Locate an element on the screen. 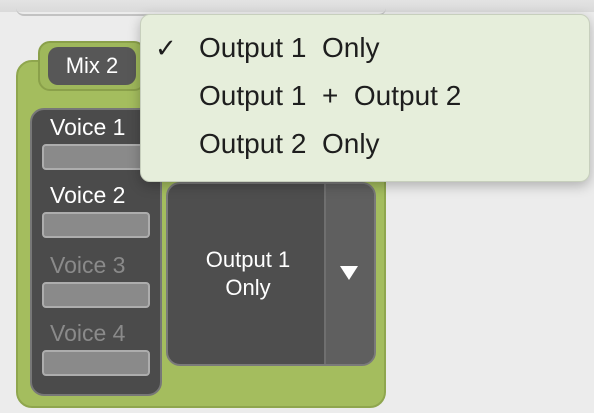 The height and width of the screenshot is (413, 594). triangle-down-icon is located at coordinates (349, 273).